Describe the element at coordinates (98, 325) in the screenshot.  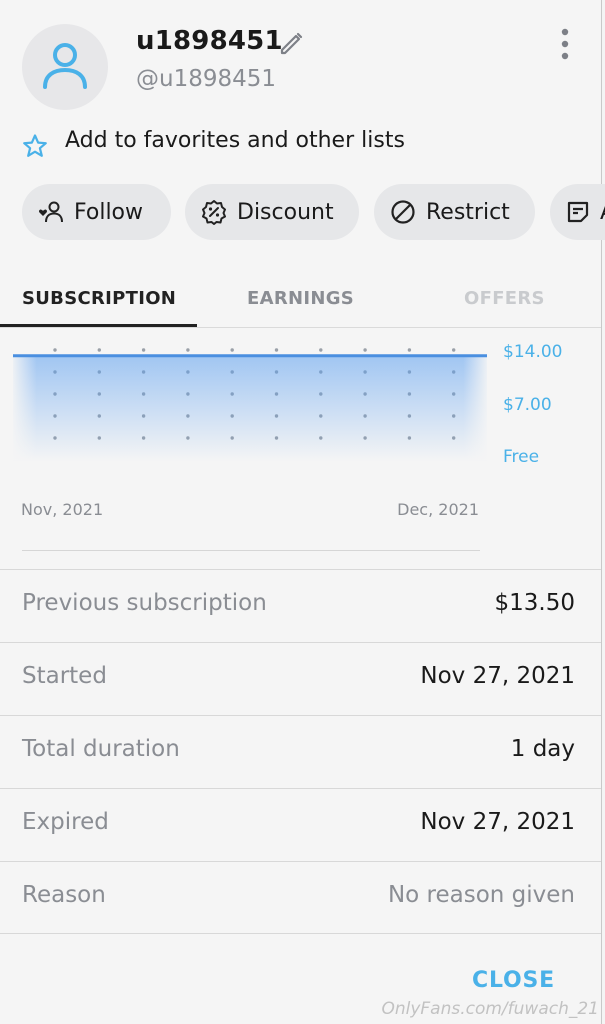
I see `active-tab-indicator` at that location.